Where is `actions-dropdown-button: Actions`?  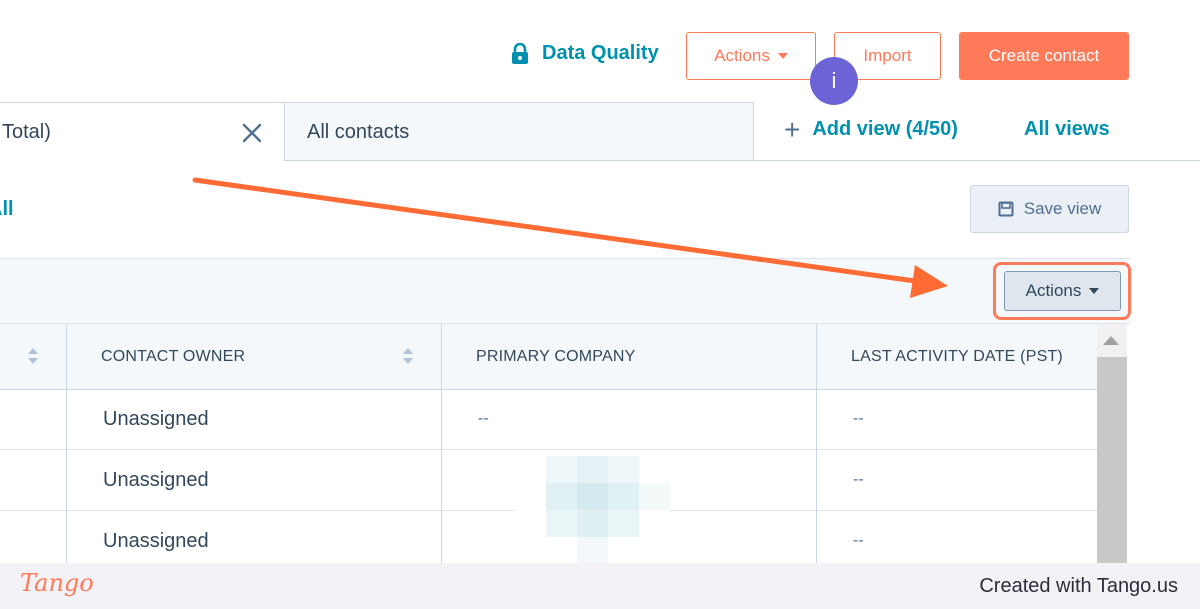
actions-dropdown-button: Actions is located at coordinates (751, 56).